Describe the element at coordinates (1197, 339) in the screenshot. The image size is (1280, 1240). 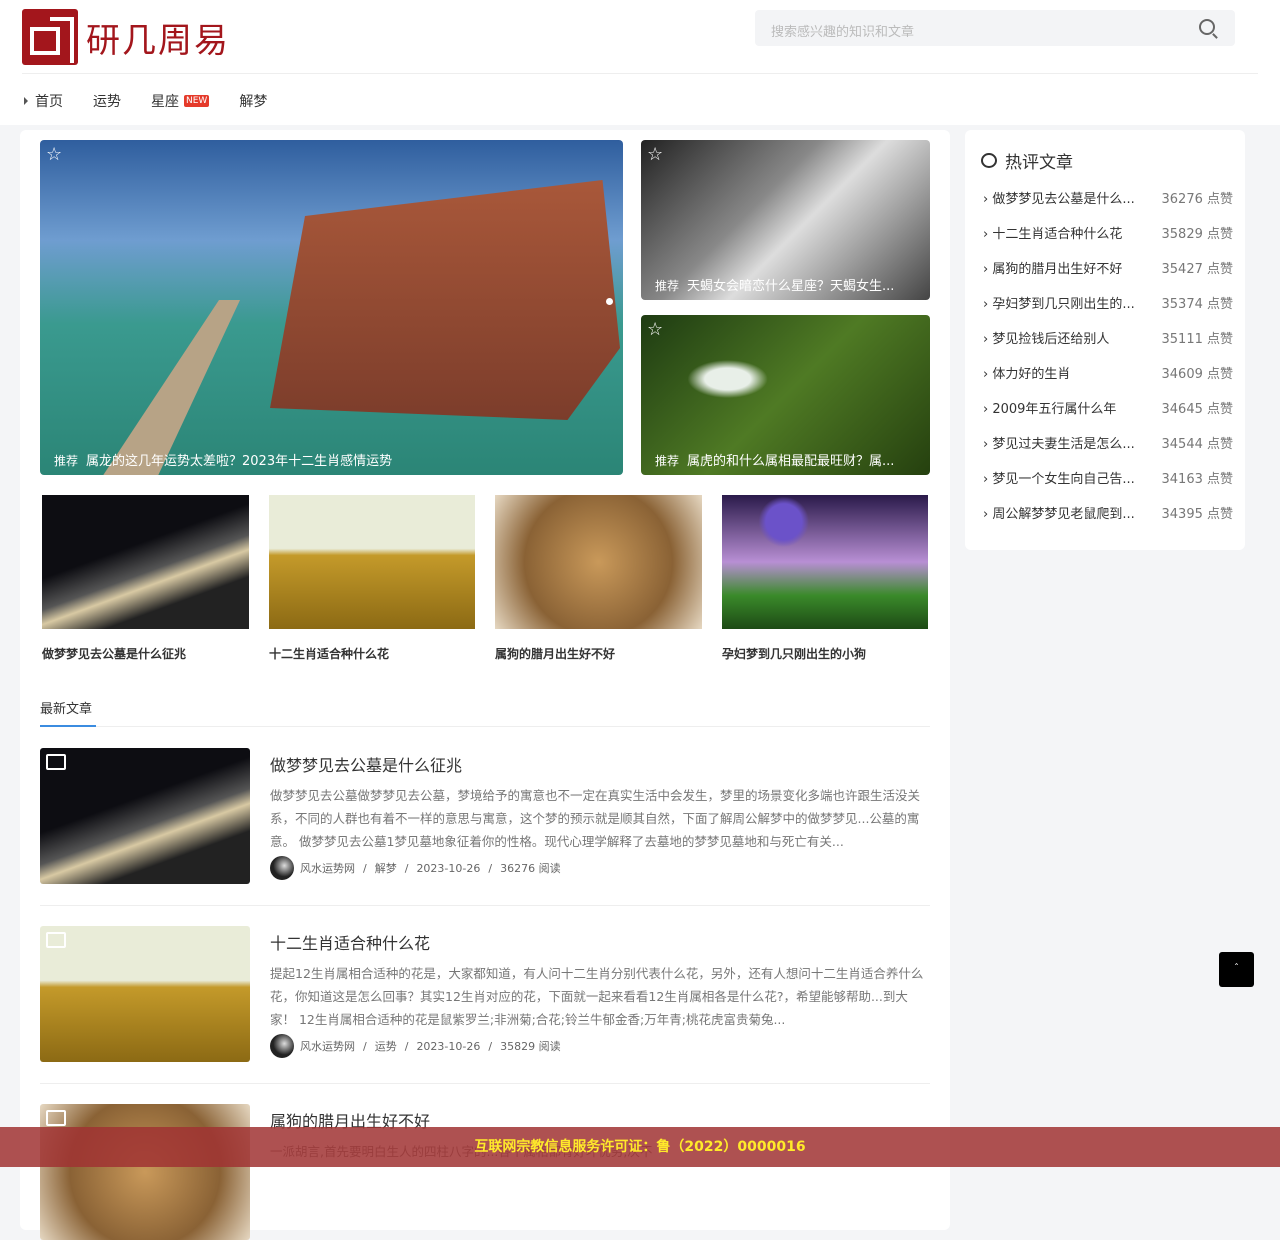
I see `like-count: 35111 点赞` at that location.